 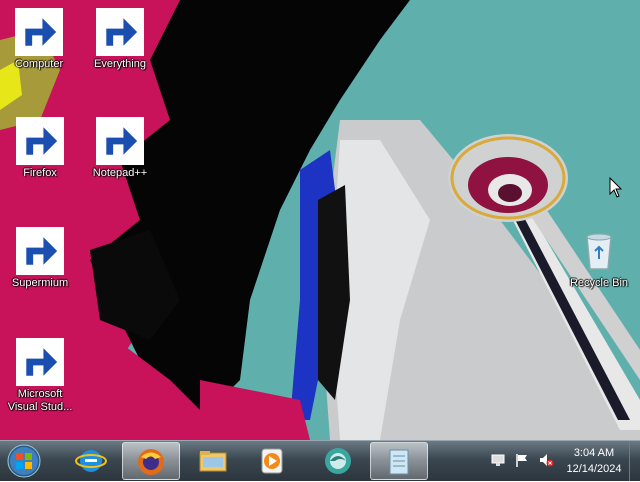 I want to click on taskbar-item-supermium, so click(x=338, y=460).